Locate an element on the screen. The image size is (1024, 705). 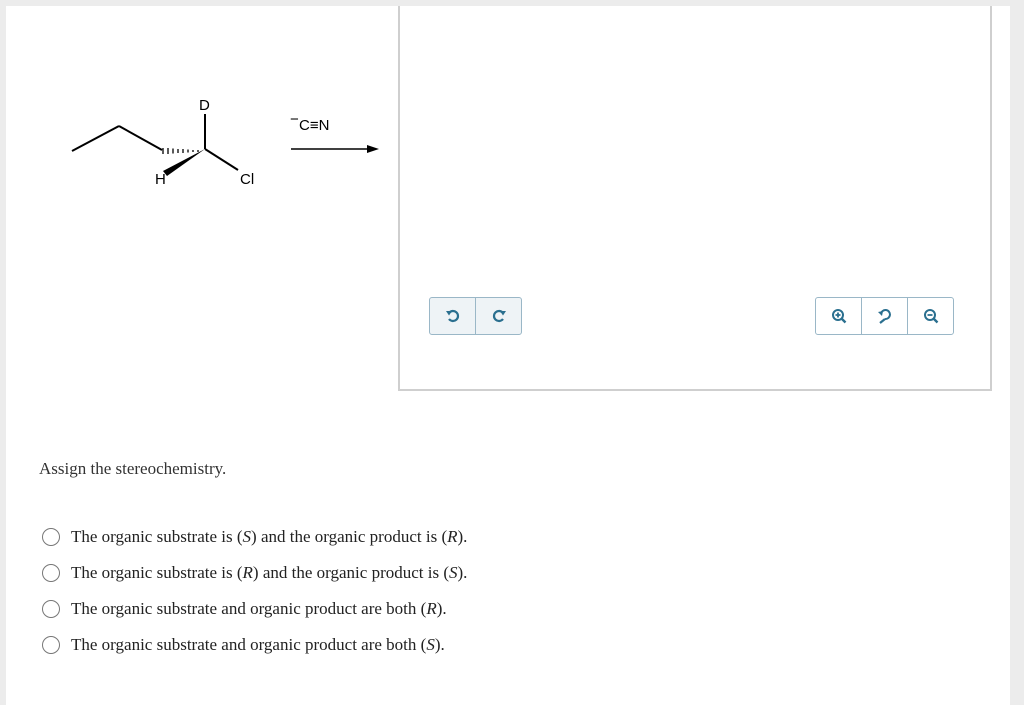
zoom-out-icon is located at coordinates (930, 316).